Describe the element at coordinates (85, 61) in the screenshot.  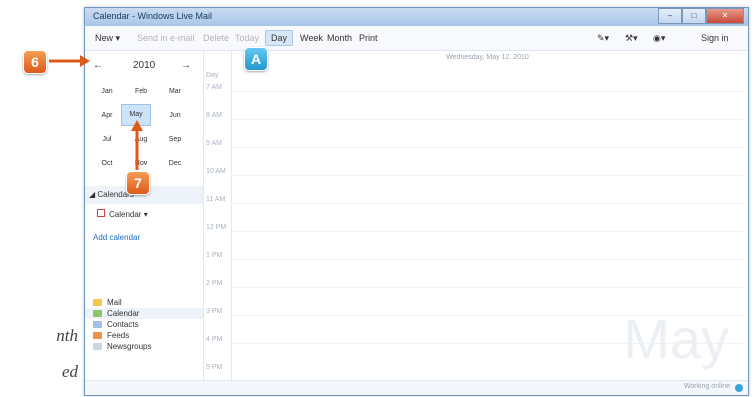
I see `arrow-6-head` at that location.